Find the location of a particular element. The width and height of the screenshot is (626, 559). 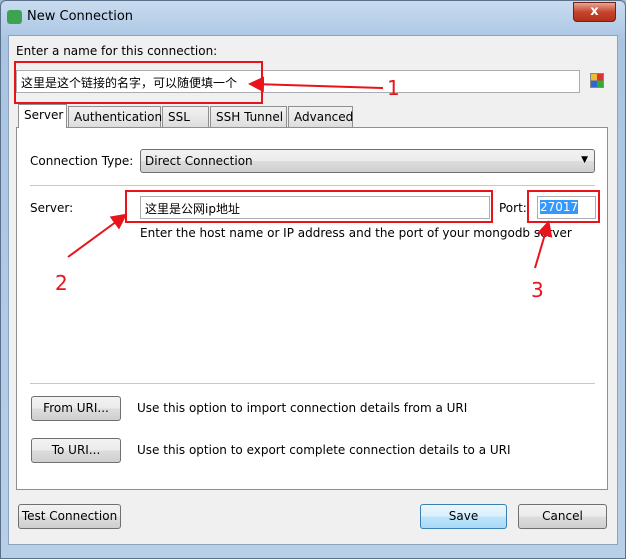

annotation-number-1: 1 is located at coordinates (393, 88).